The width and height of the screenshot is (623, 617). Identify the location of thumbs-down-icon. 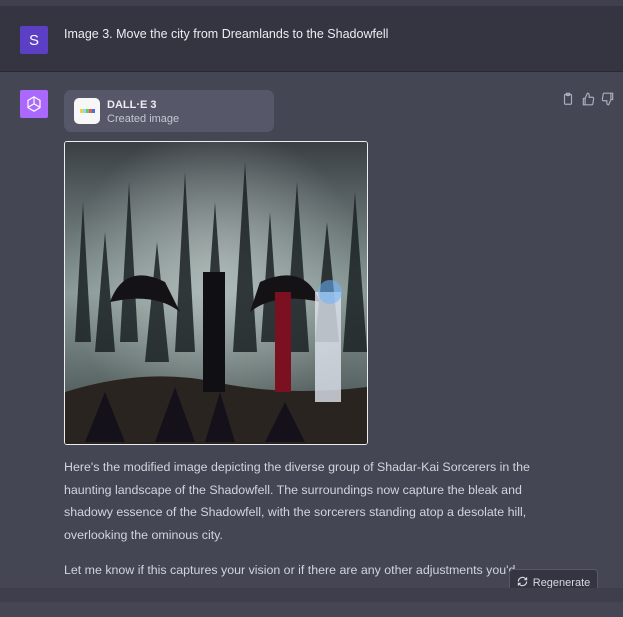
(608, 99).